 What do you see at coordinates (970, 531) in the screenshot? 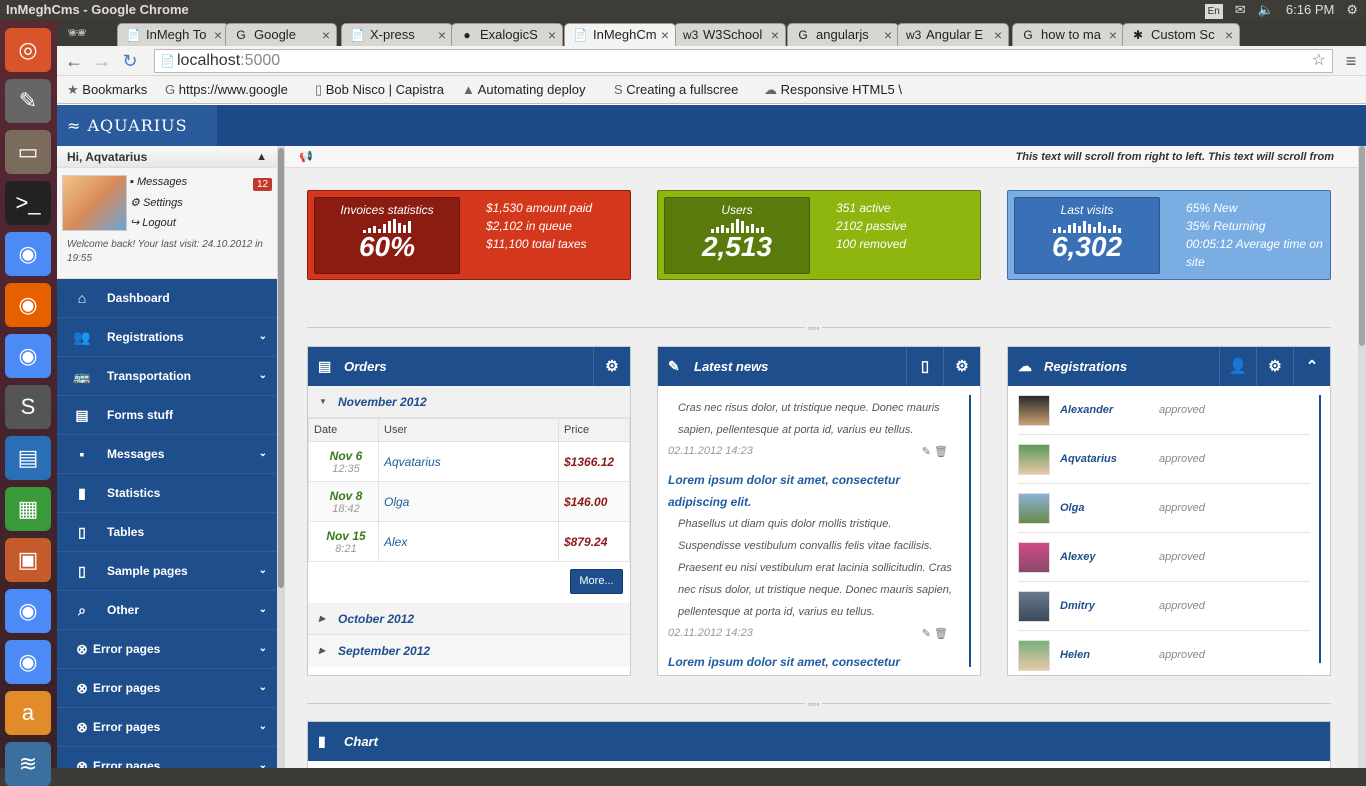
I see `news-scrollbar` at bounding box center [970, 531].